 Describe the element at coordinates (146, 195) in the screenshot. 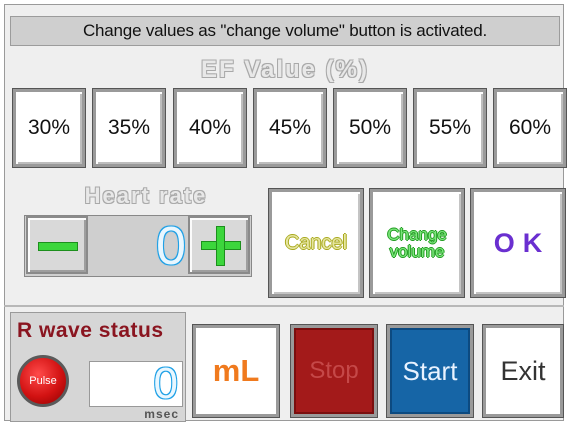

I see `heart-rate-title: Heart rate` at that location.